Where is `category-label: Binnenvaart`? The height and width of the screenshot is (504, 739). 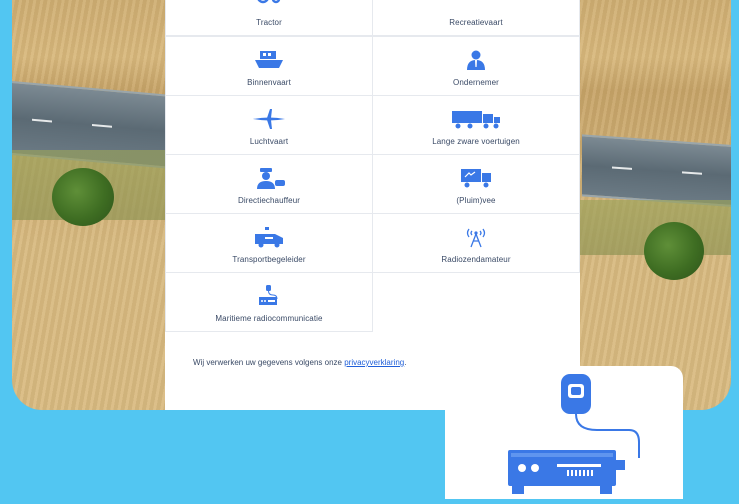
category-label: Binnenvaart is located at coordinates (269, 82).